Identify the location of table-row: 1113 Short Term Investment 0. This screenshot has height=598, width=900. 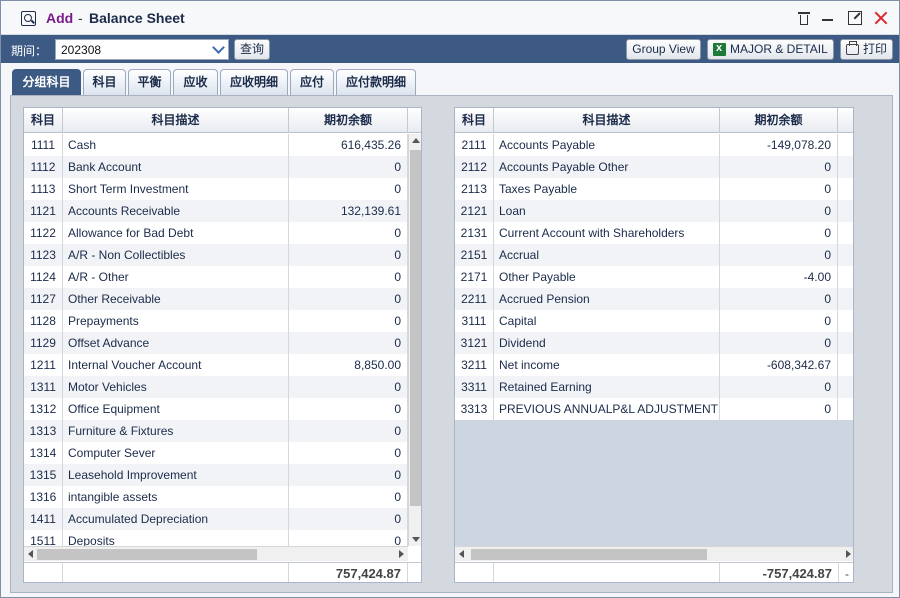
(222, 189).